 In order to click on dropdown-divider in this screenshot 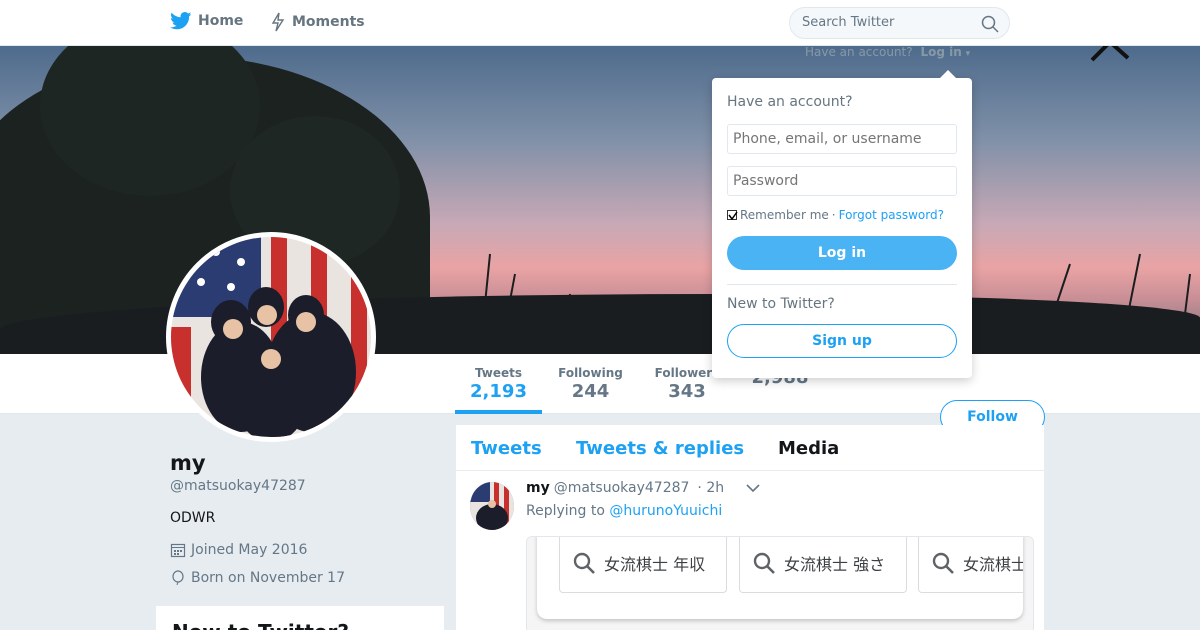, I will do `click(842, 284)`.